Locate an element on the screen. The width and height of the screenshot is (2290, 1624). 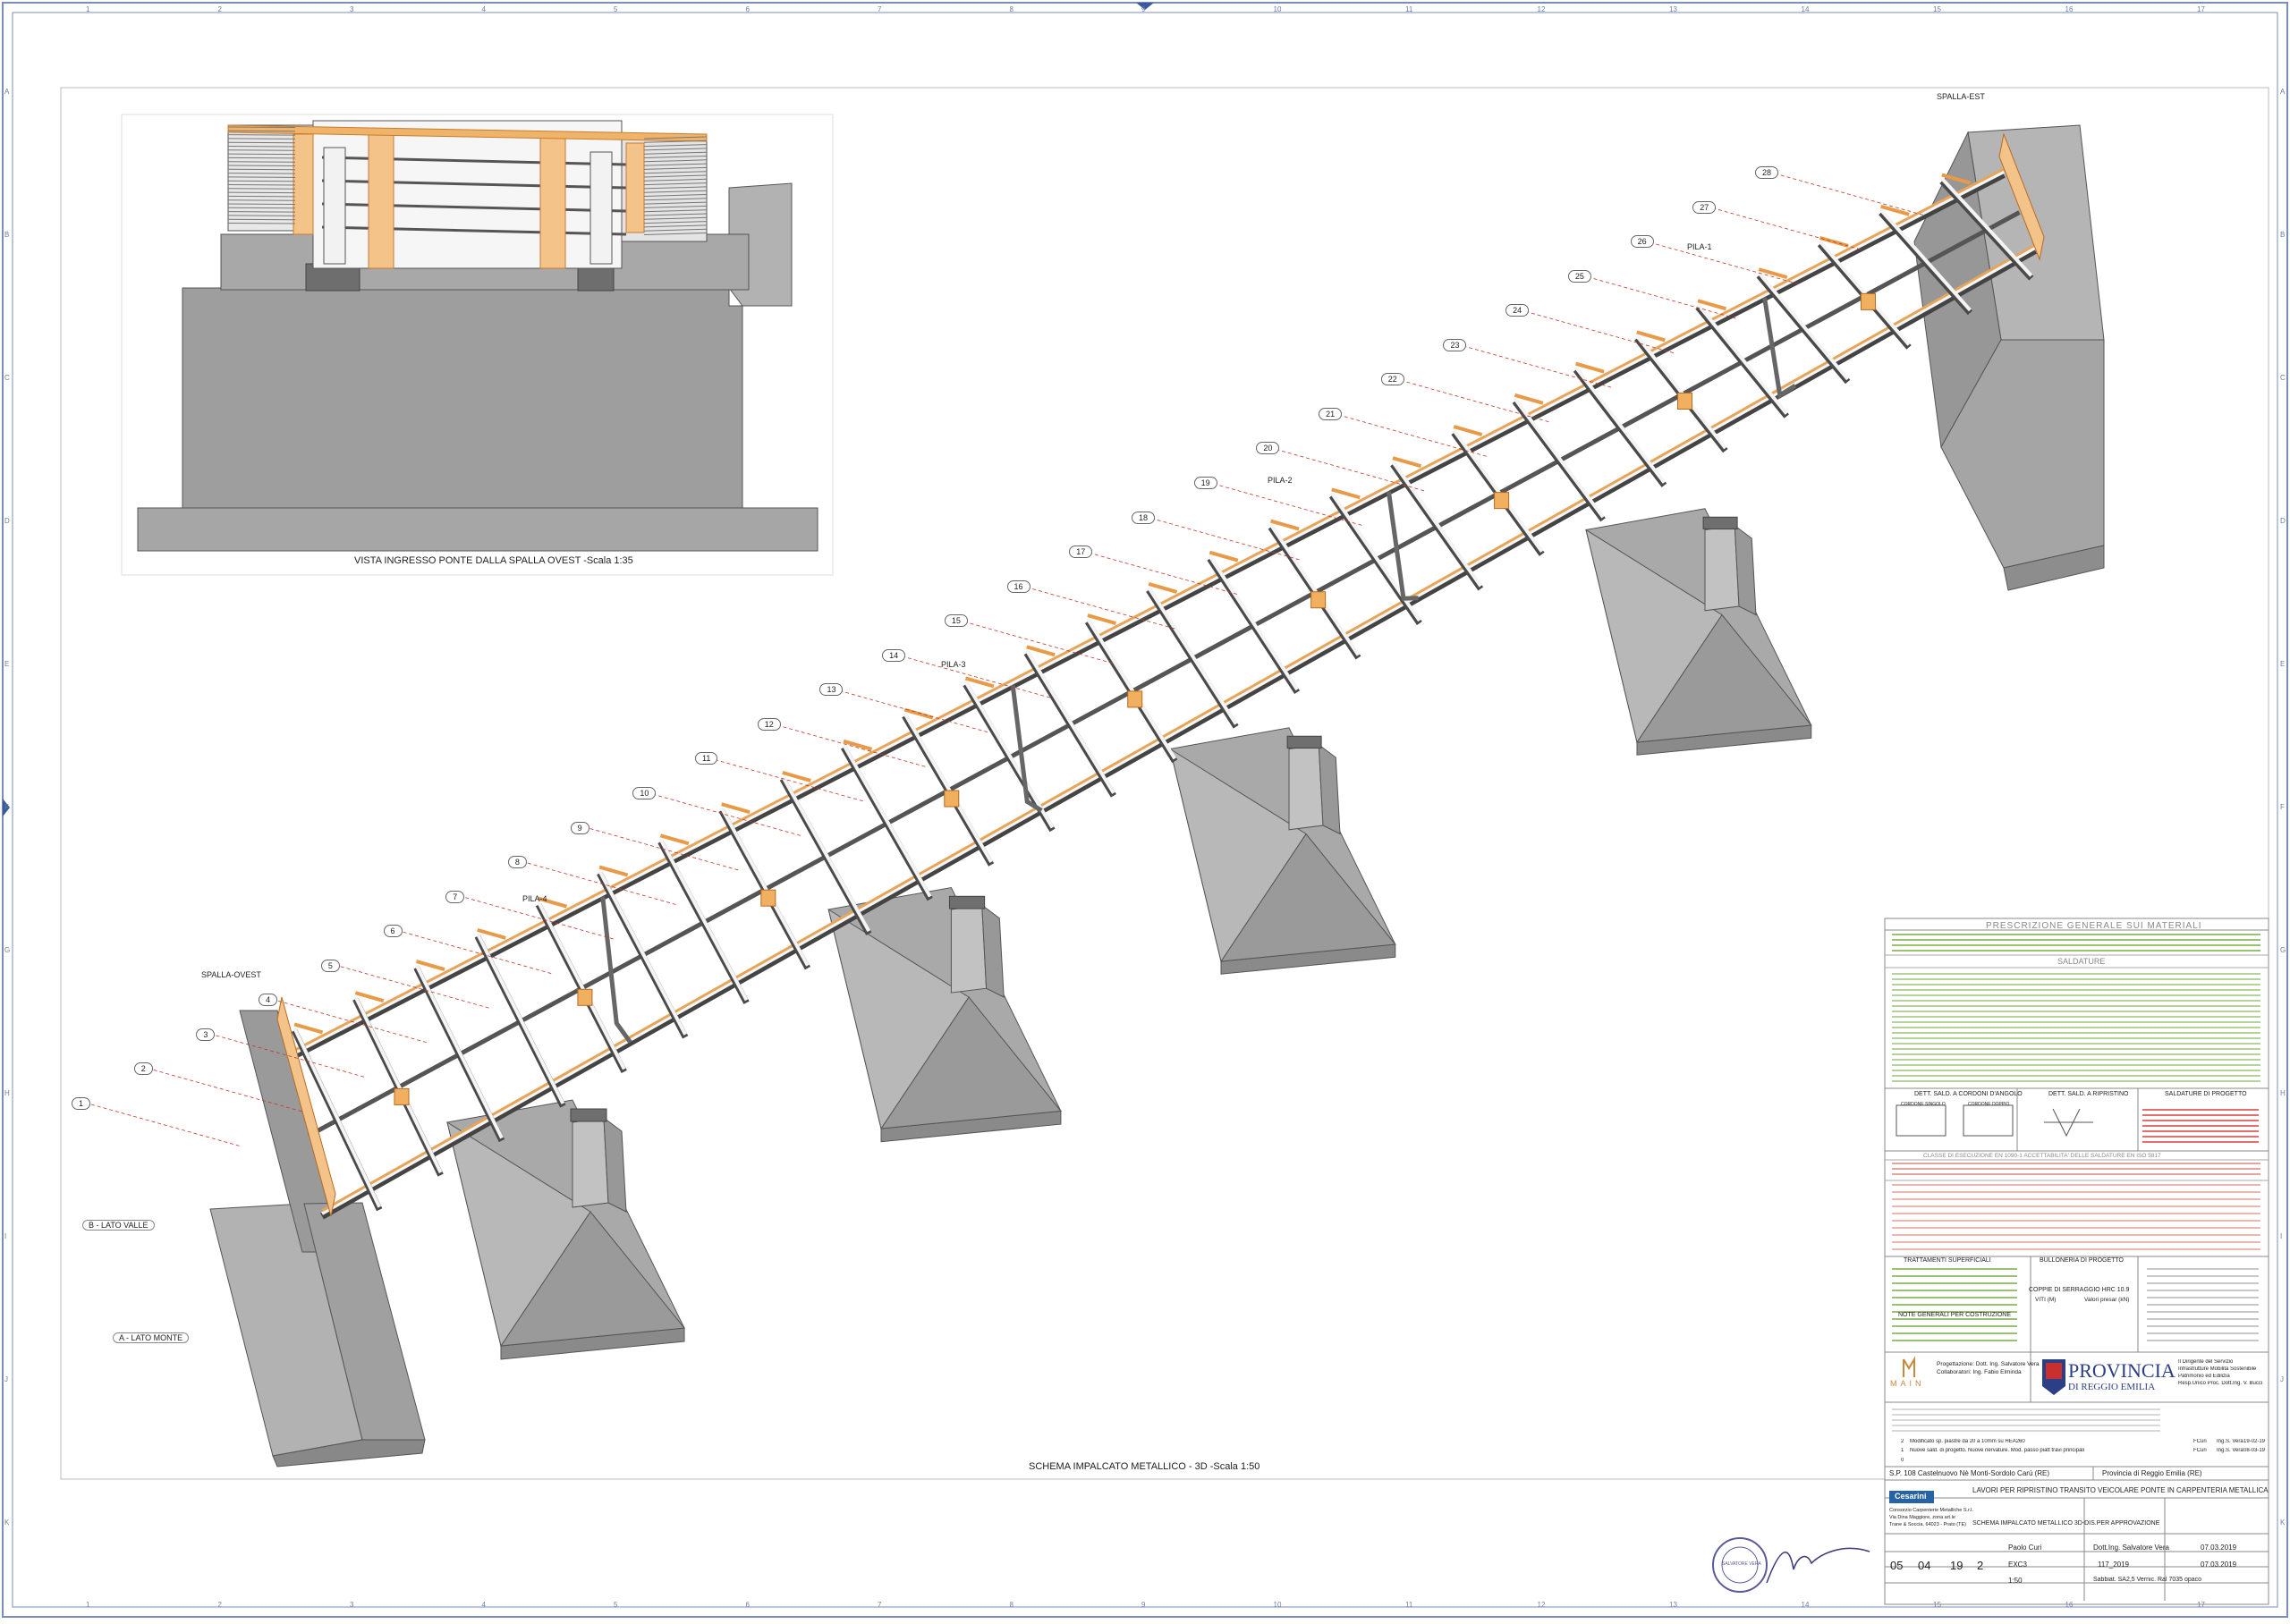
section-bubble: 19 is located at coordinates (1205, 483).